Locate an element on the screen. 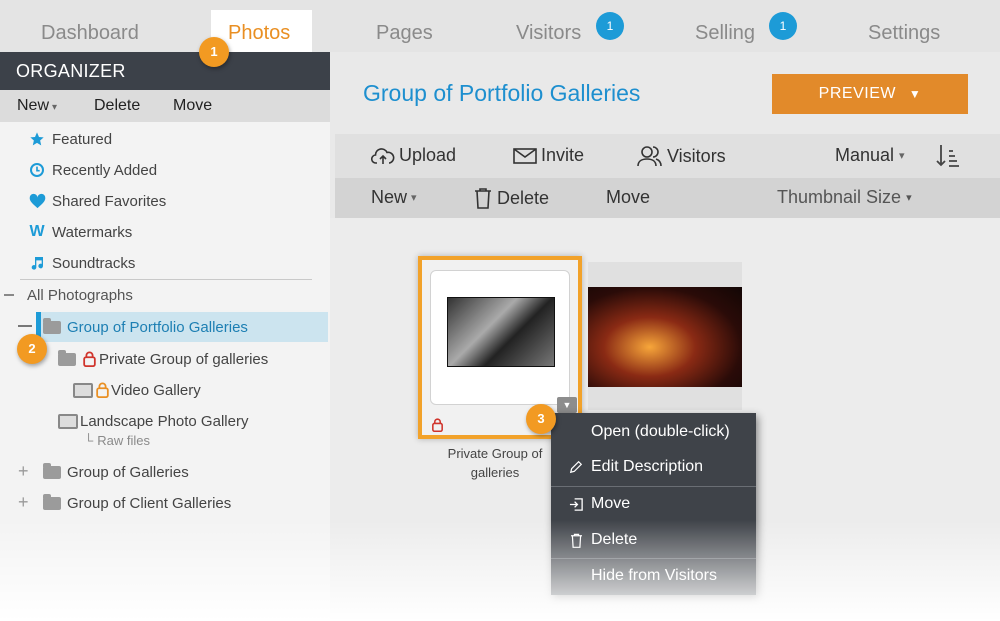  cloud-upload-icon is located at coordinates (383, 155).